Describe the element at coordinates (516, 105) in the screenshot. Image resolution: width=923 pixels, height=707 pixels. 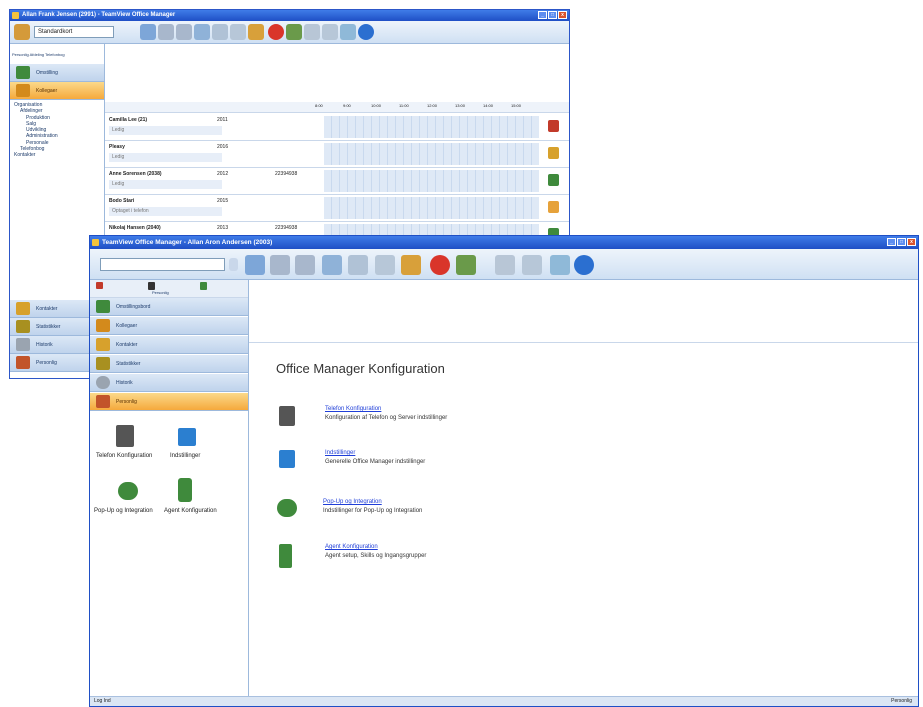
I see `timeline-label: 15:00` at that location.